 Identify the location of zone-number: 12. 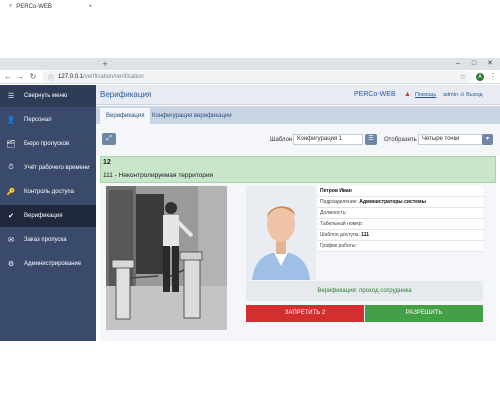
(107, 162).